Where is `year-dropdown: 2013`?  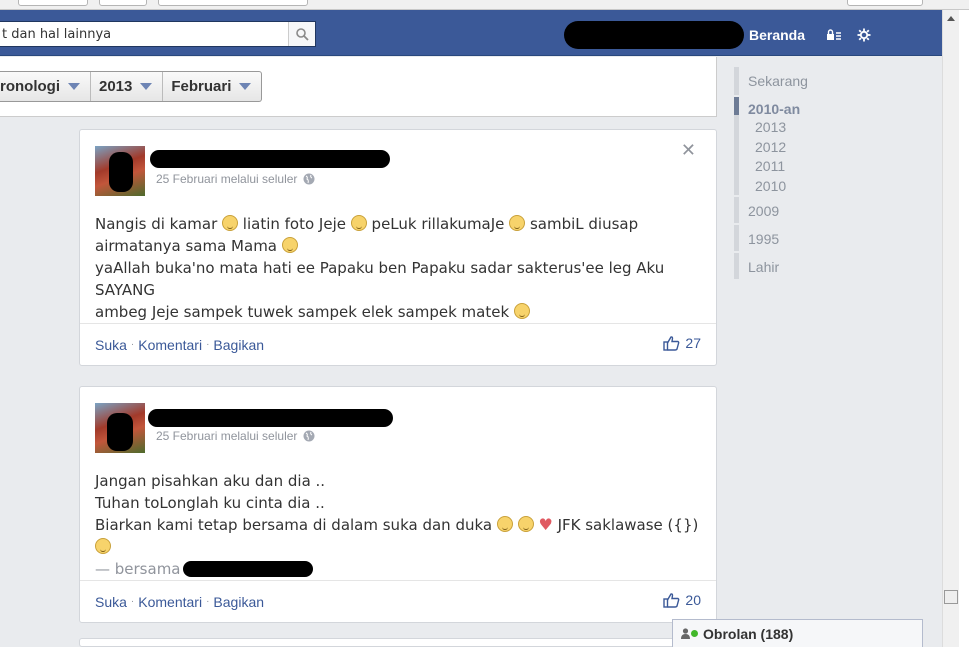
year-dropdown: 2013 is located at coordinates (126, 86).